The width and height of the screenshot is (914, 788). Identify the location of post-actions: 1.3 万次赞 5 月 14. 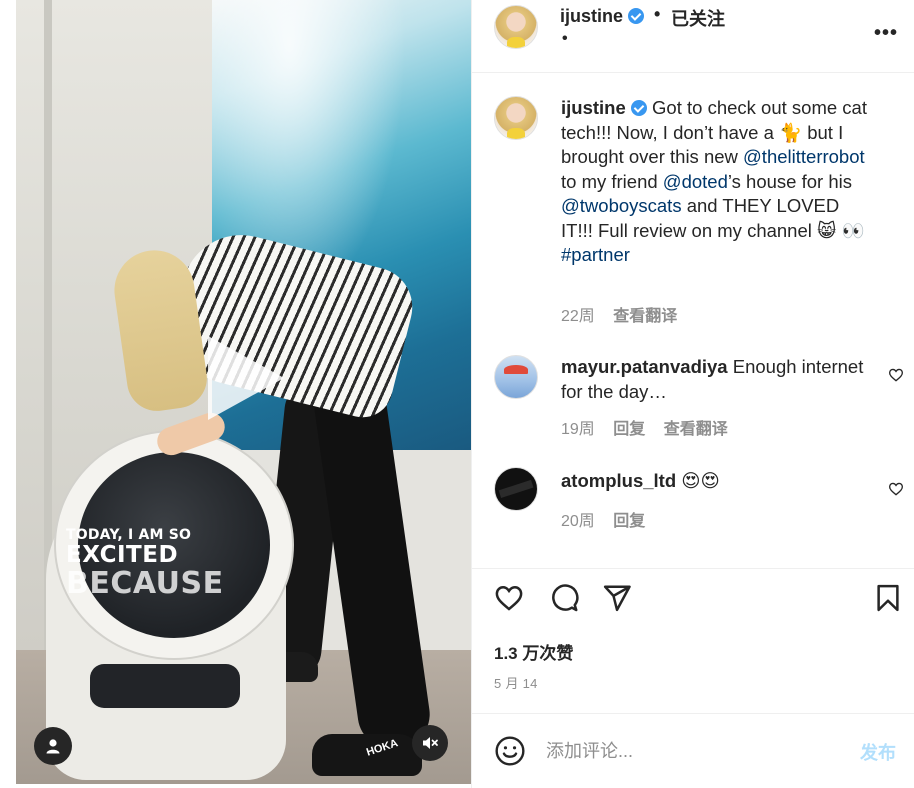
(693, 640).